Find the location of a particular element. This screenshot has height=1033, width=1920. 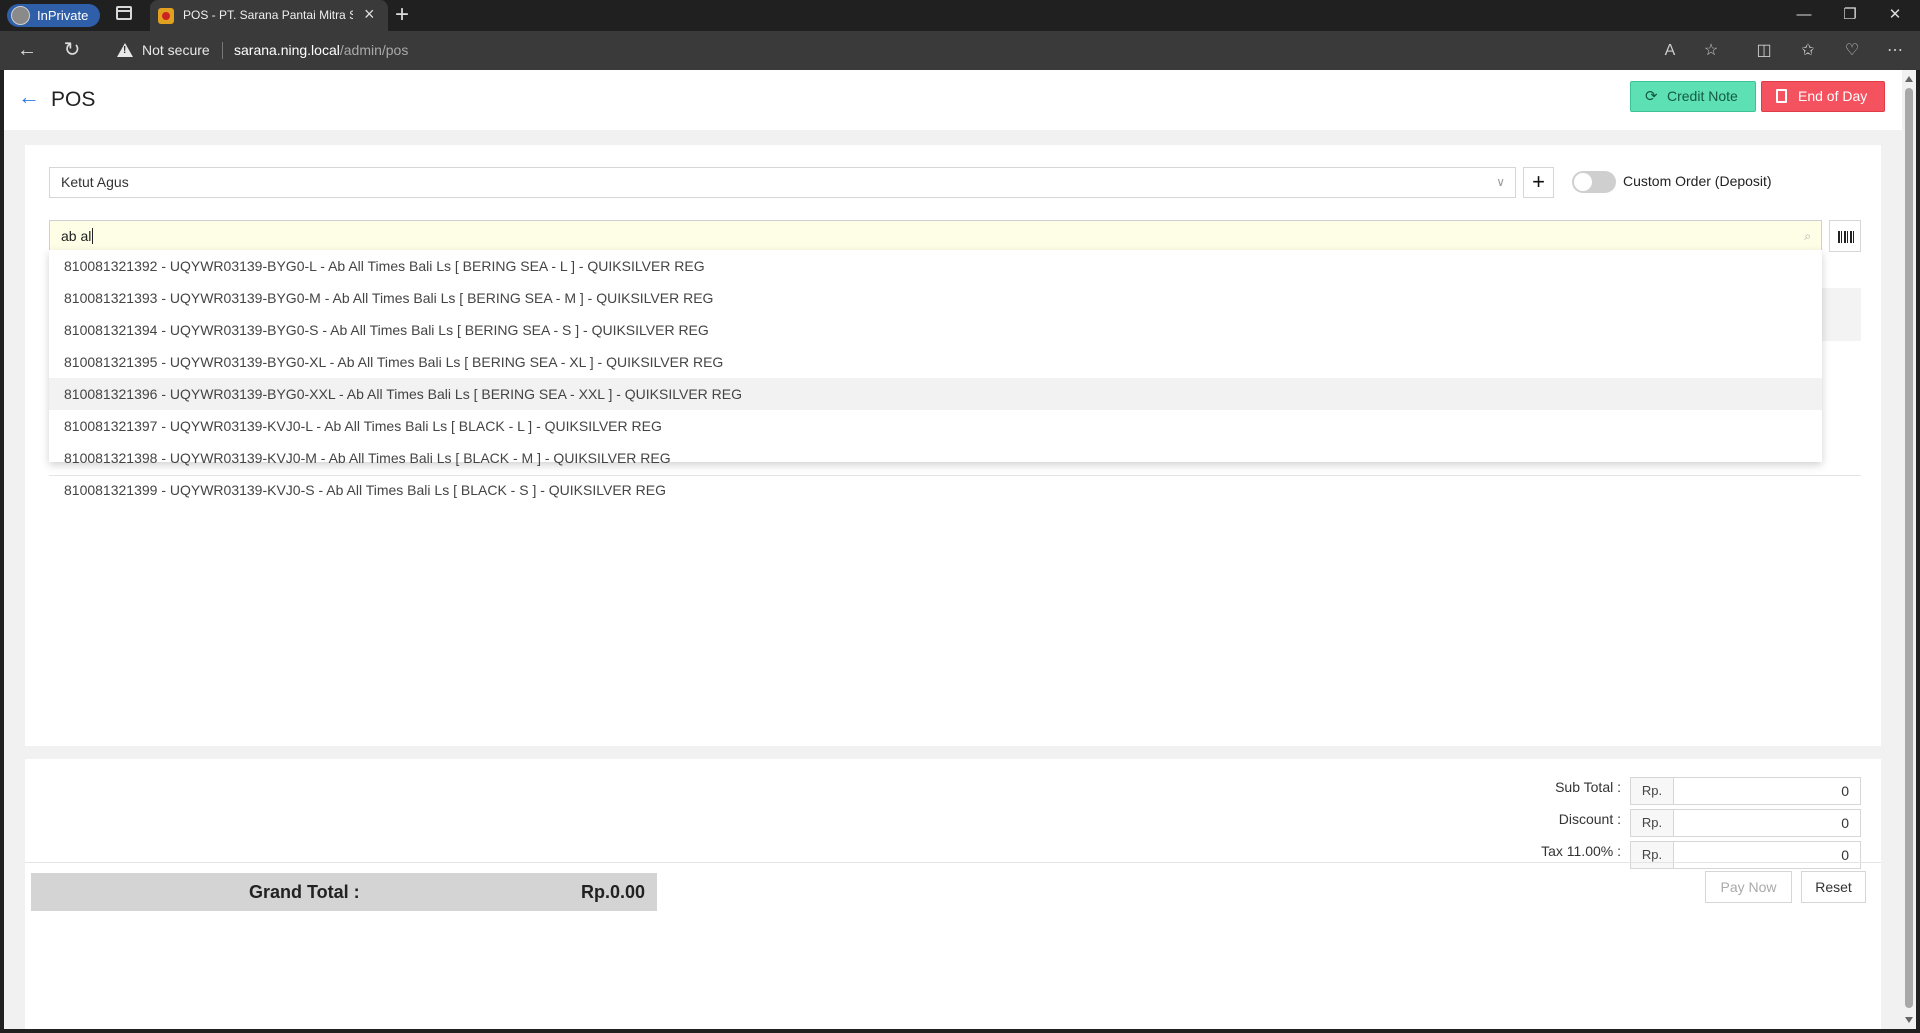

favorites-icon: ✩ is located at coordinates (1808, 51).